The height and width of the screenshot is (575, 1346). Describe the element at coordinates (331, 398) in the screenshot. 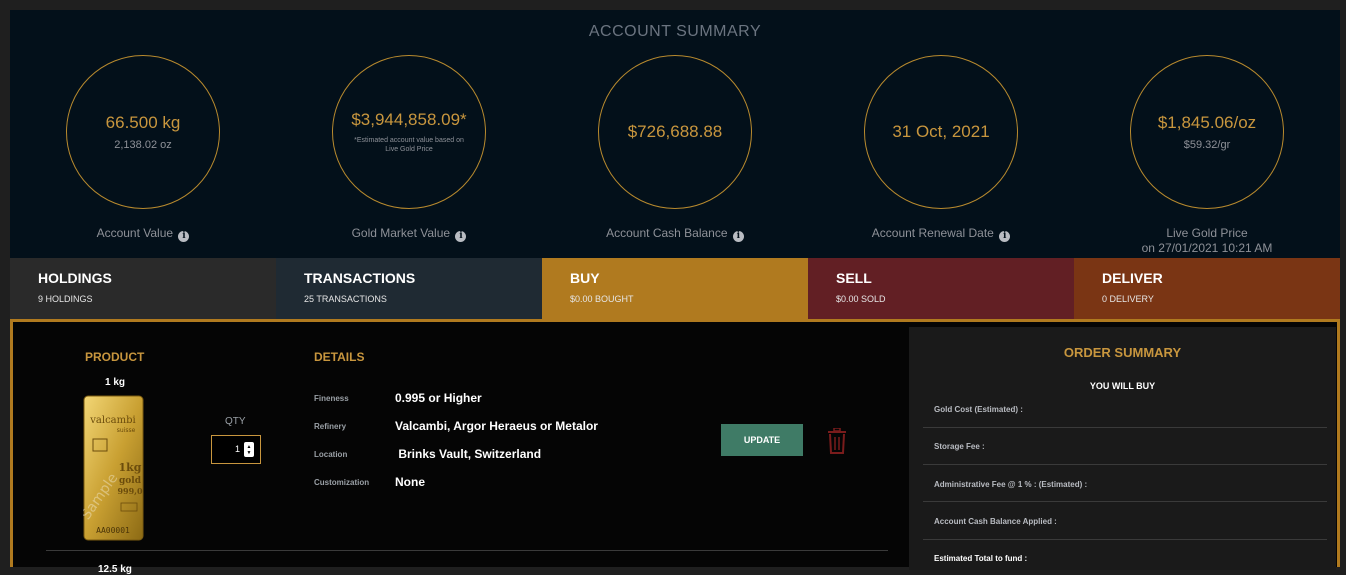

I see `detail-label: Fineness` at that location.